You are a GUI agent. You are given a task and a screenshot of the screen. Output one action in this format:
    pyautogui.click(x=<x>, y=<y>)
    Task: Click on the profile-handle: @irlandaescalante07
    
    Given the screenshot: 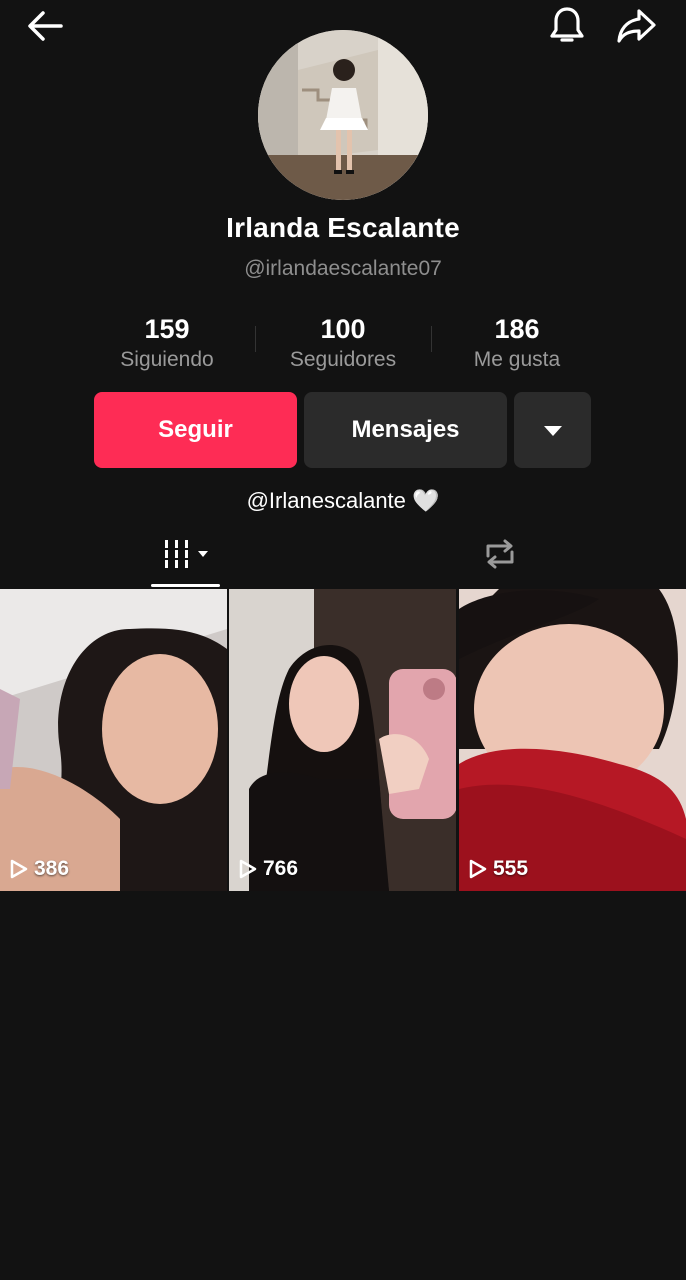 What is the action you would take?
    pyautogui.click(x=343, y=268)
    